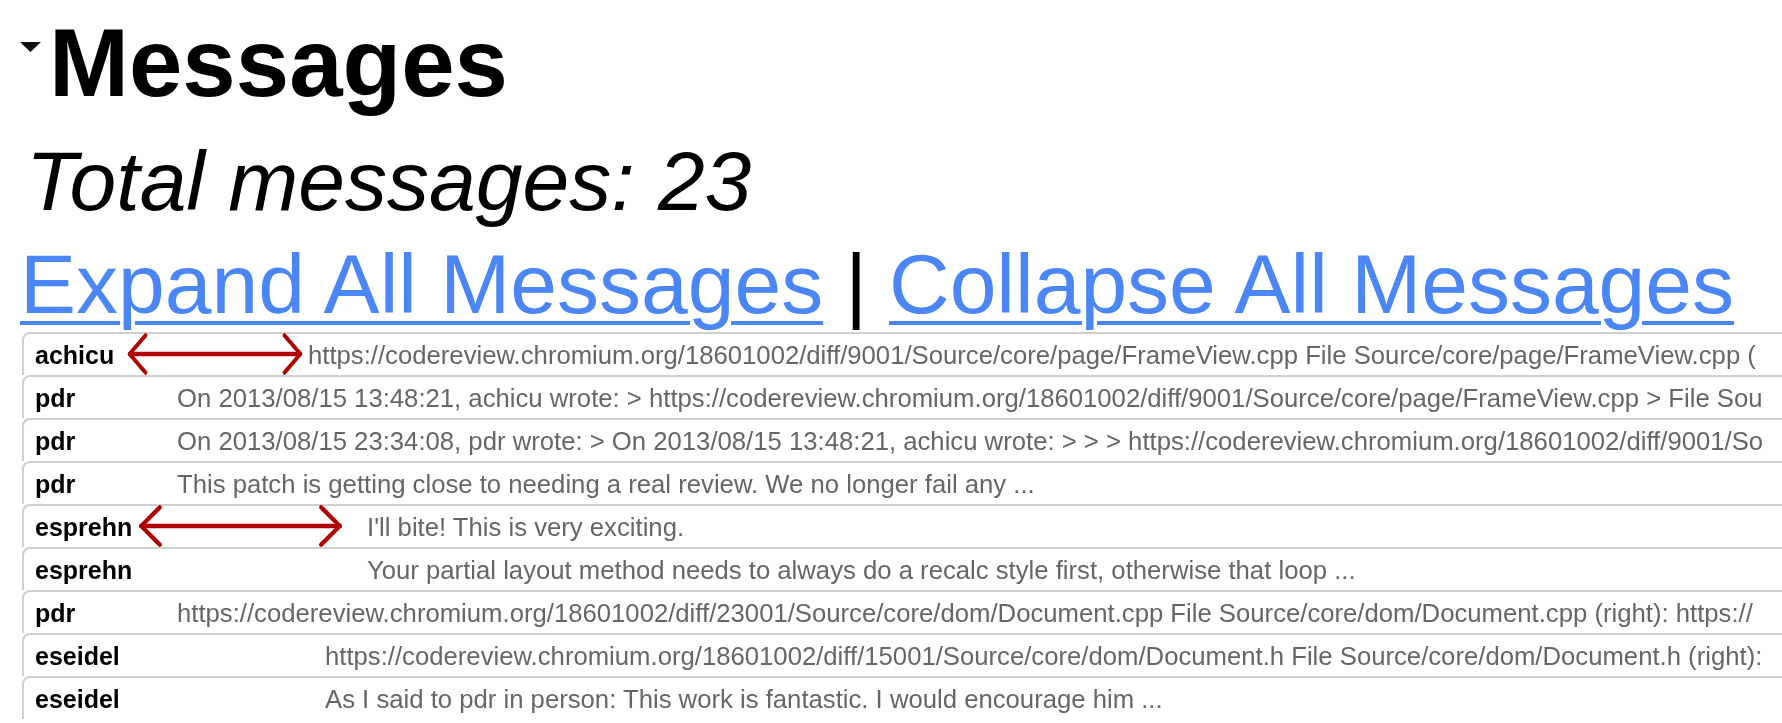 The width and height of the screenshot is (1782, 723). What do you see at coordinates (902, 525) in the screenshot?
I see `message-row: esprehn I'll bite! This is very exciting.` at bounding box center [902, 525].